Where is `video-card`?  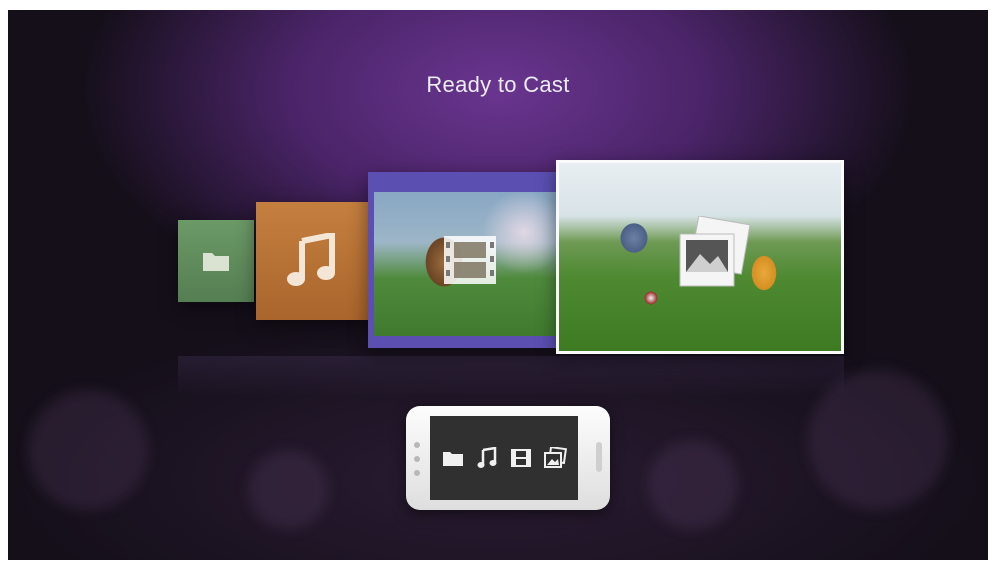 video-card is located at coordinates (463, 260).